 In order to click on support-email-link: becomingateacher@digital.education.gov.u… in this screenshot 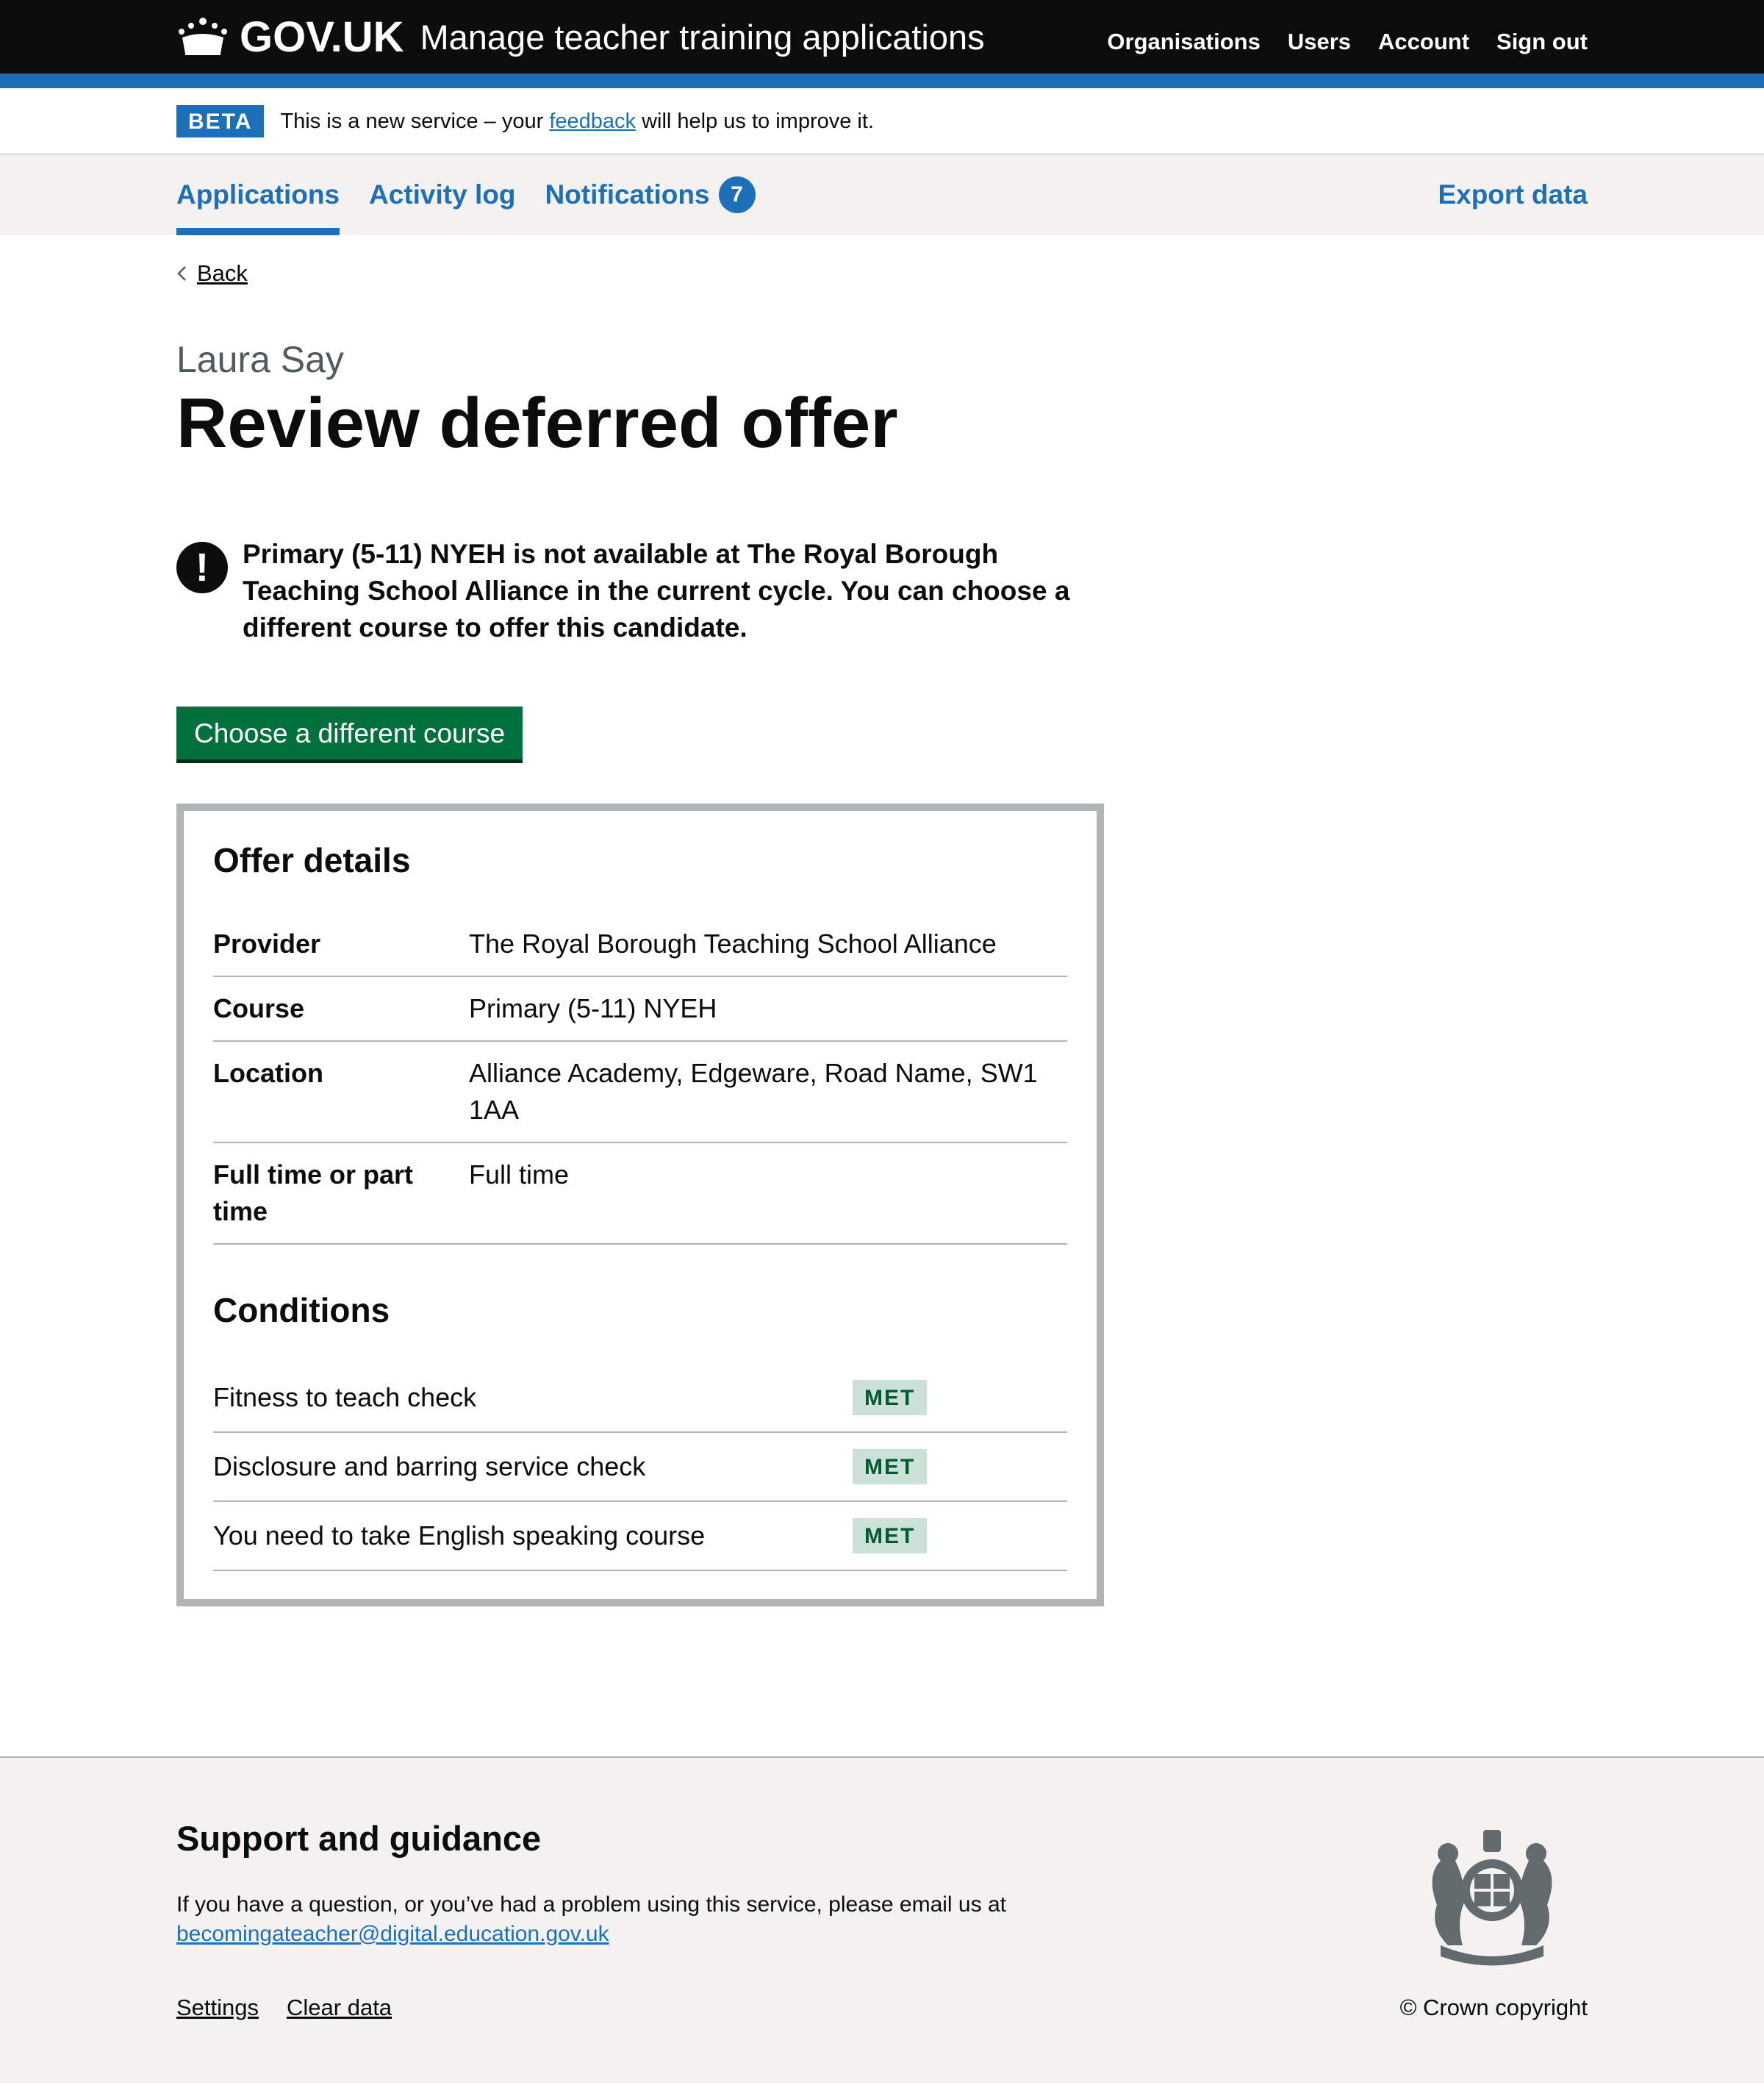, I will do `click(392, 1934)`.